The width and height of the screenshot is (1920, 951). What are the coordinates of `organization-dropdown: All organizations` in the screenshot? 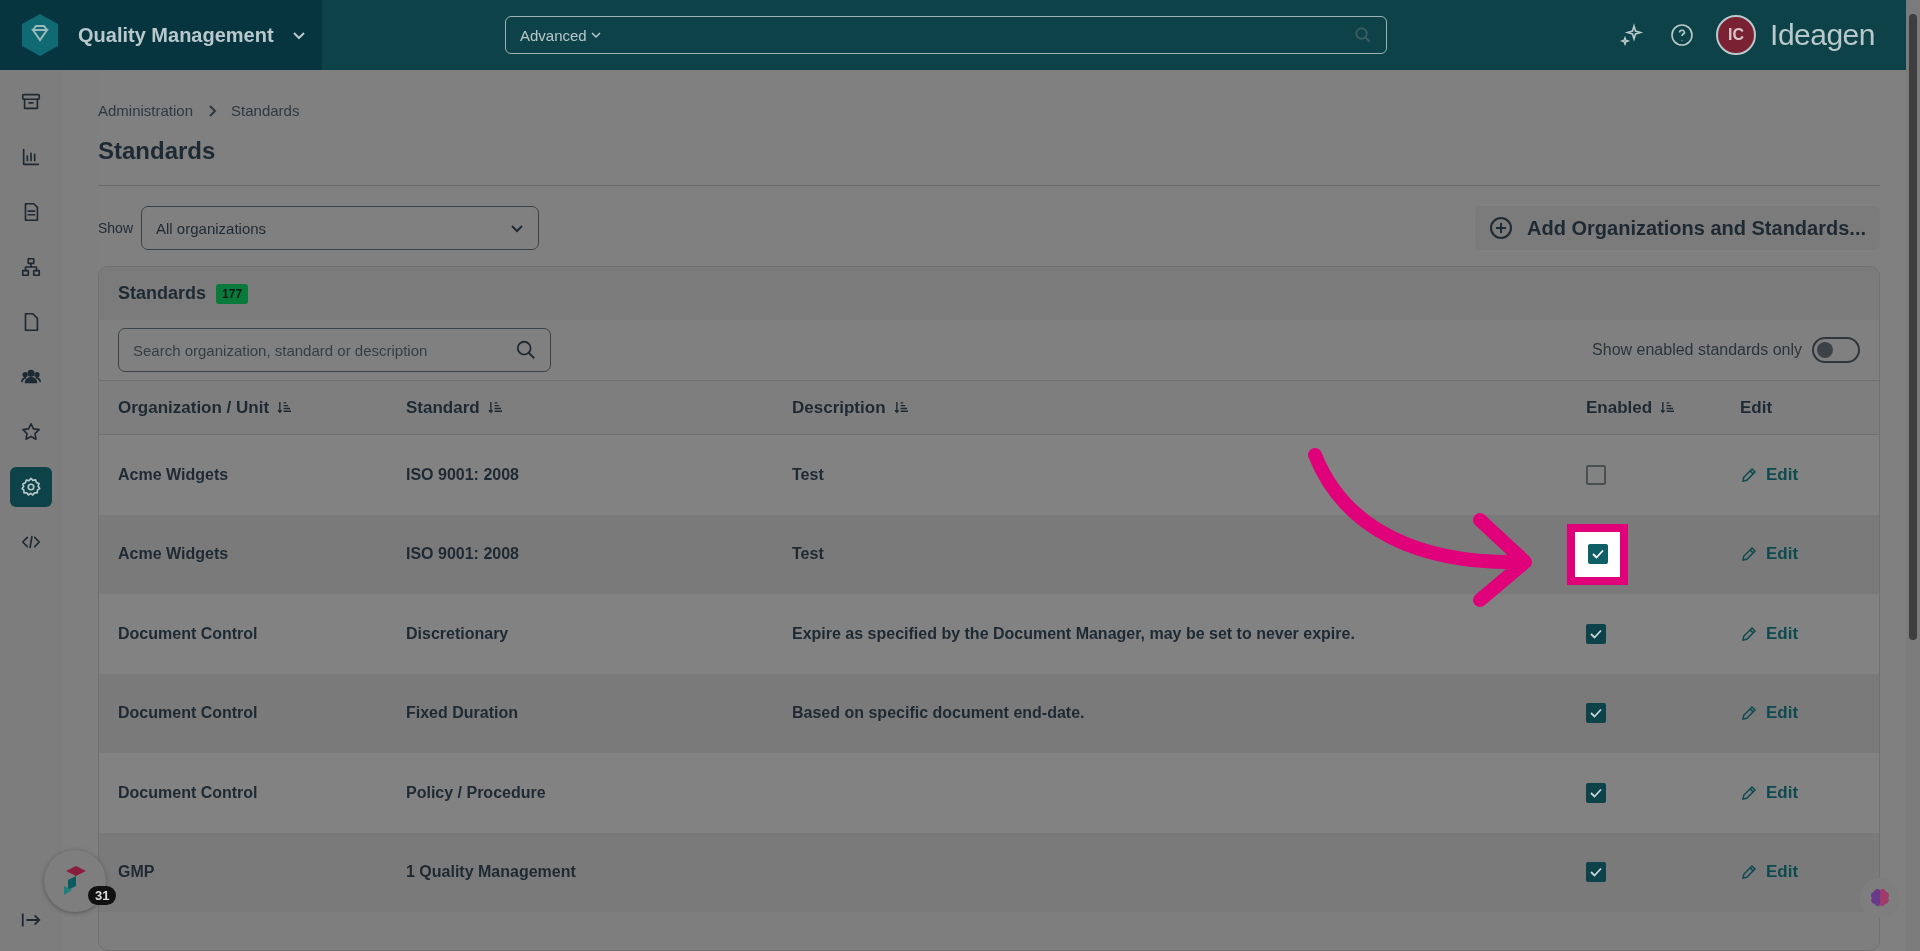 It's located at (340, 228).